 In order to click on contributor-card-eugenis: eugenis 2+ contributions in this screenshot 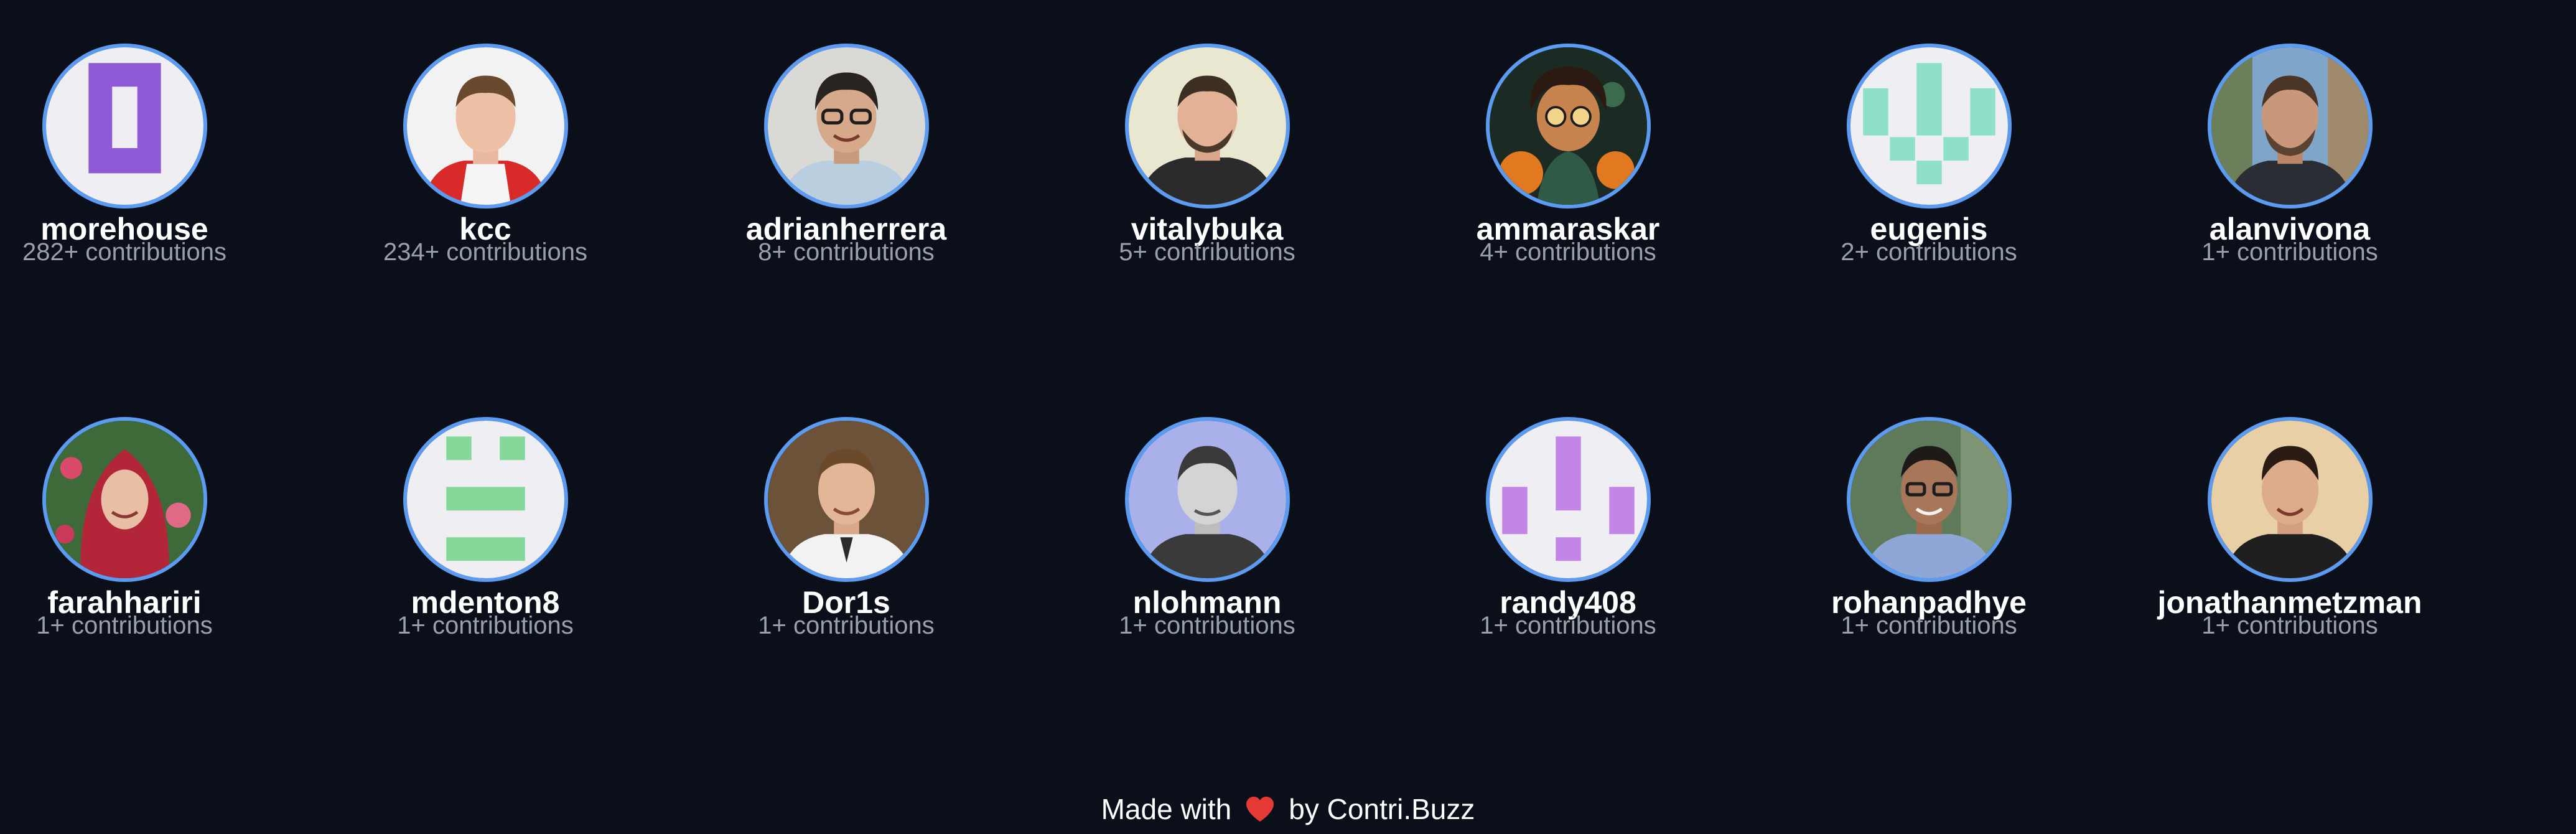, I will do `click(1928, 168)`.